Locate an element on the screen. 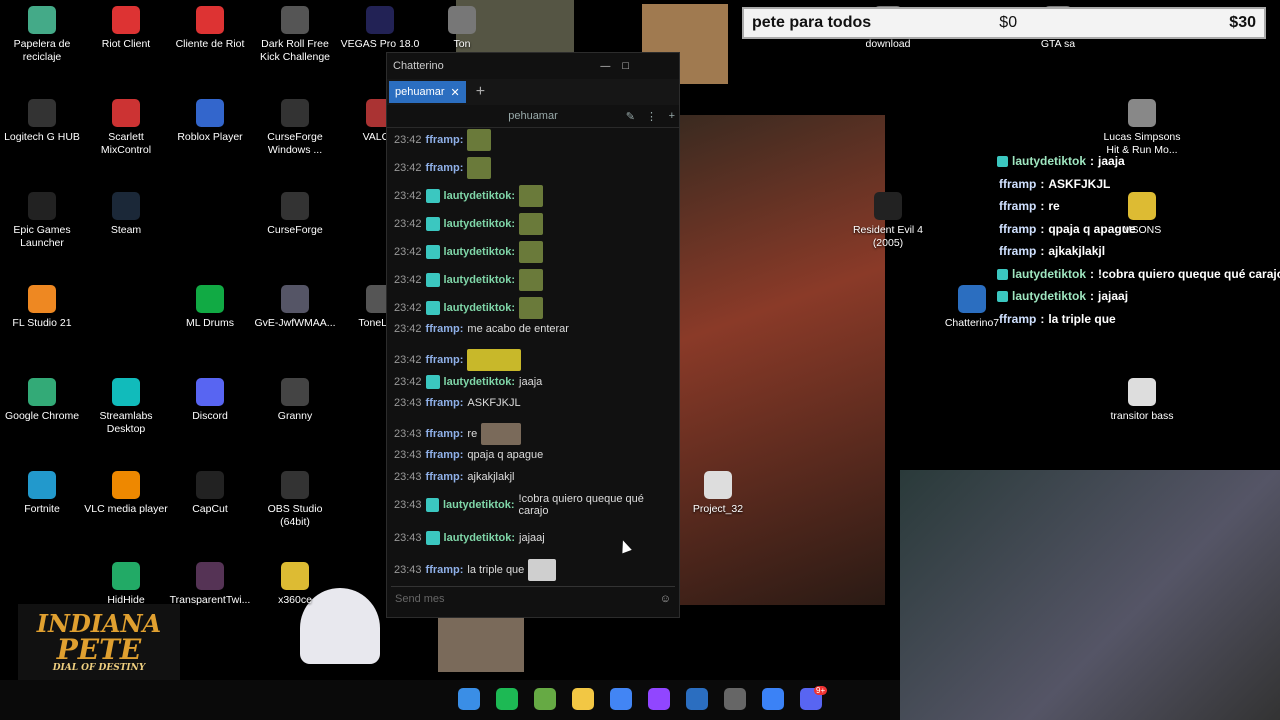 This screenshot has height=720, width=1280. twitch-icon is located at coordinates (659, 699).